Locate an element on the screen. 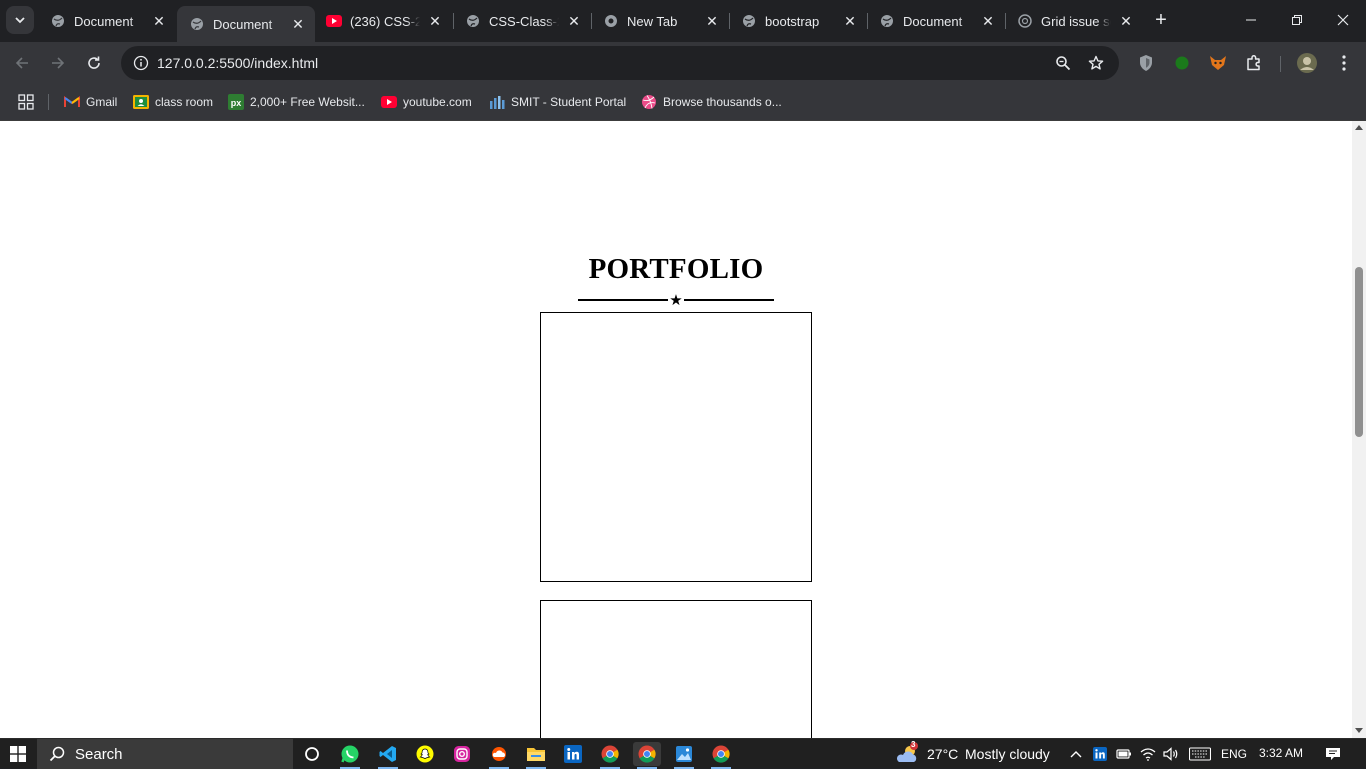 This screenshot has height=769, width=1366. tab-document-1: Document ✕ is located at coordinates (107, 21).